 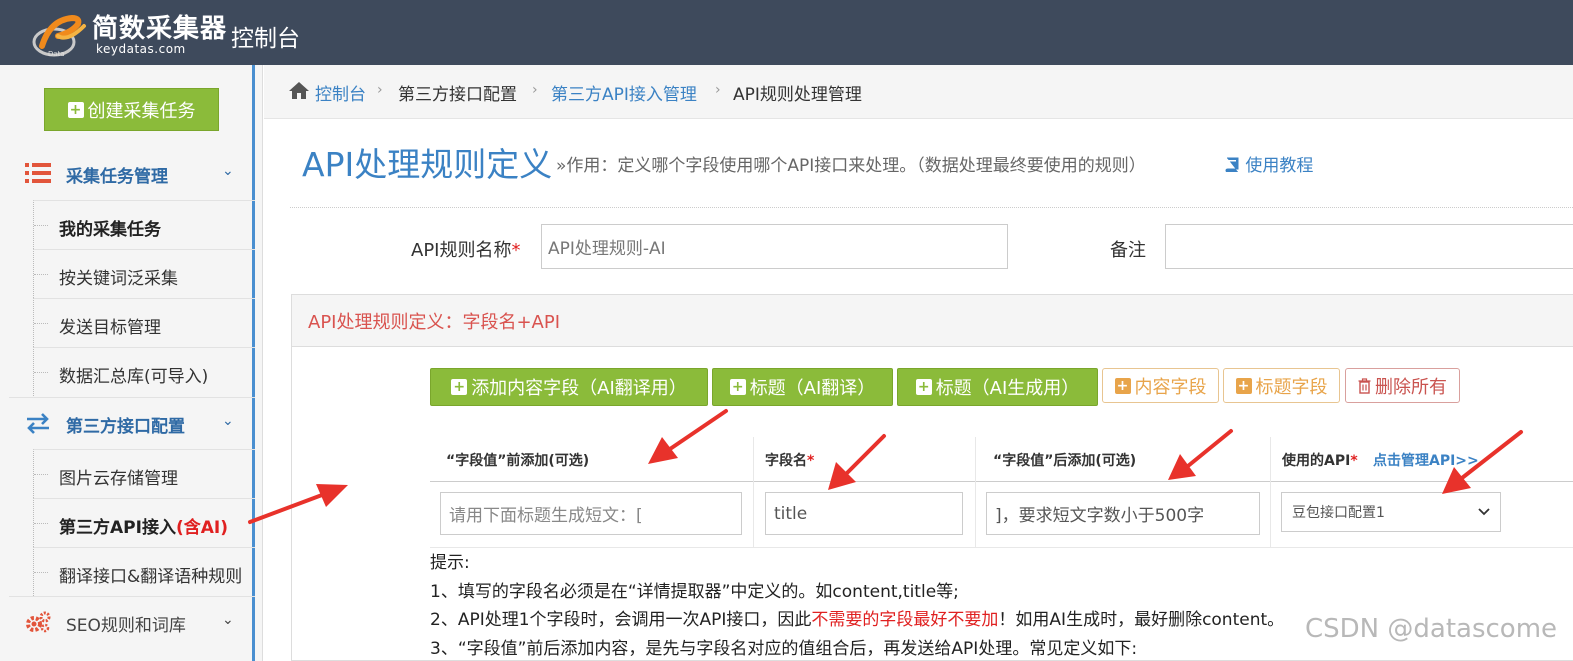 I want to click on add-content-field-button: + 添加内容字段（AI翻译用）, so click(x=569, y=387).